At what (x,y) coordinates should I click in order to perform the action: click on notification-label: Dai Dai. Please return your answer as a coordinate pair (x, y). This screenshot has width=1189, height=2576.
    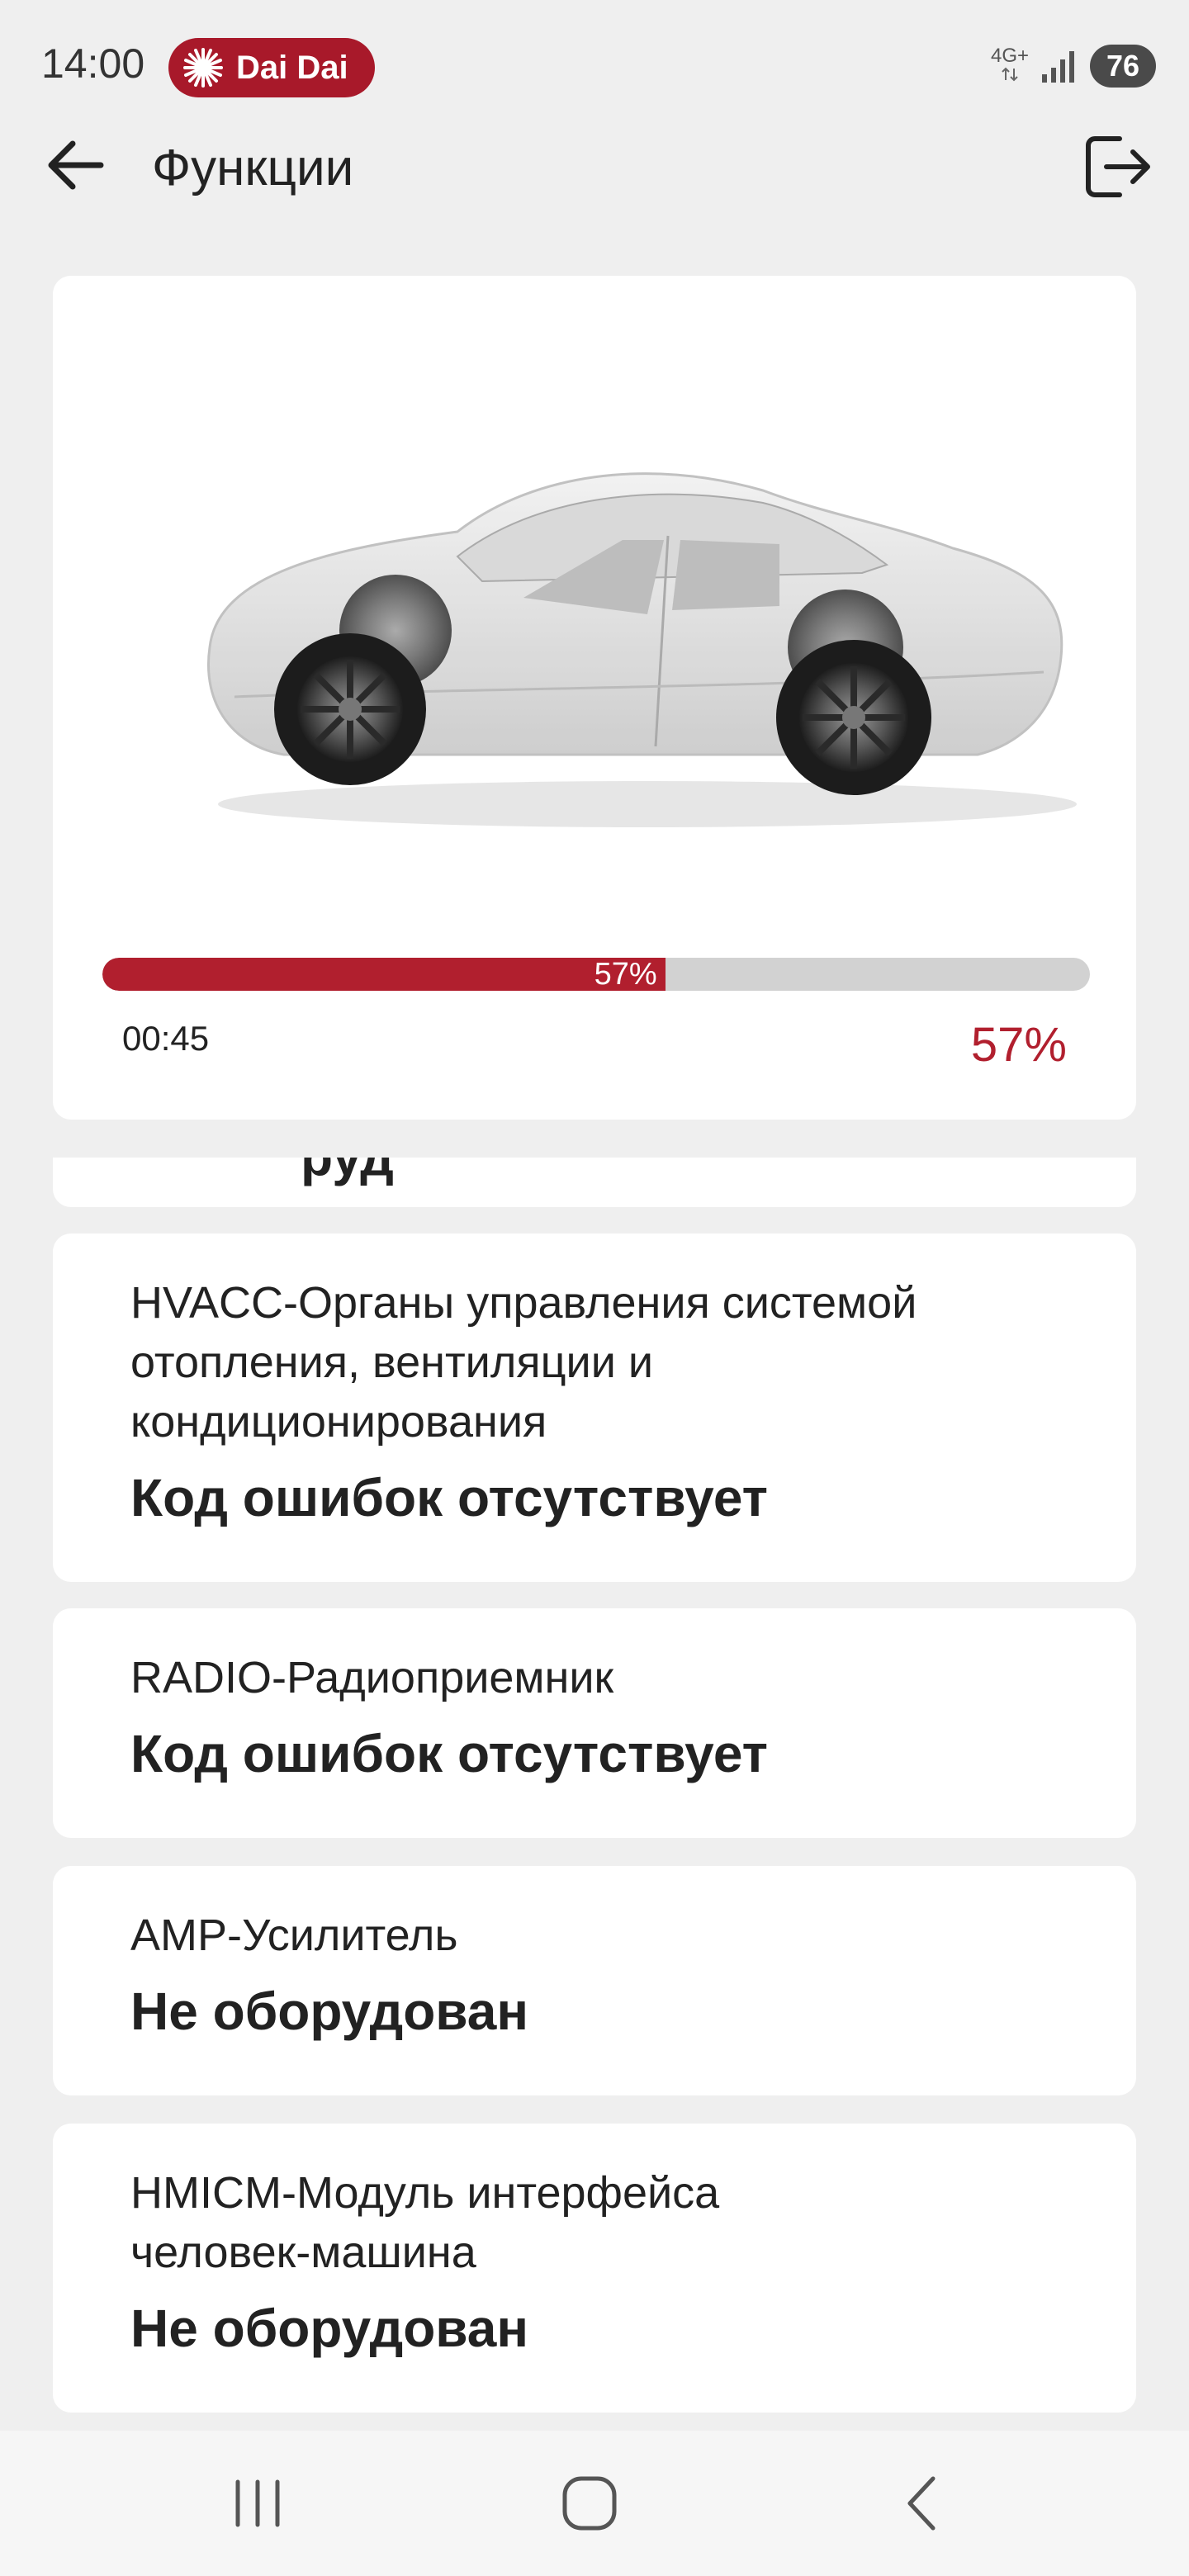
    Looking at the image, I should click on (292, 67).